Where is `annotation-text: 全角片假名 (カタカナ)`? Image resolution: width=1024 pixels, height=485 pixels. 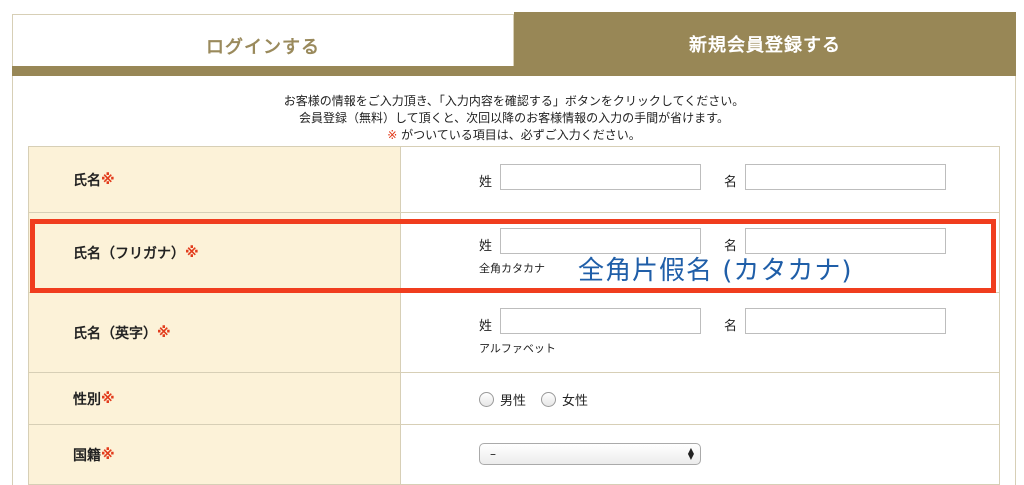 annotation-text: 全角片假名 (カタカナ) is located at coordinates (715, 271).